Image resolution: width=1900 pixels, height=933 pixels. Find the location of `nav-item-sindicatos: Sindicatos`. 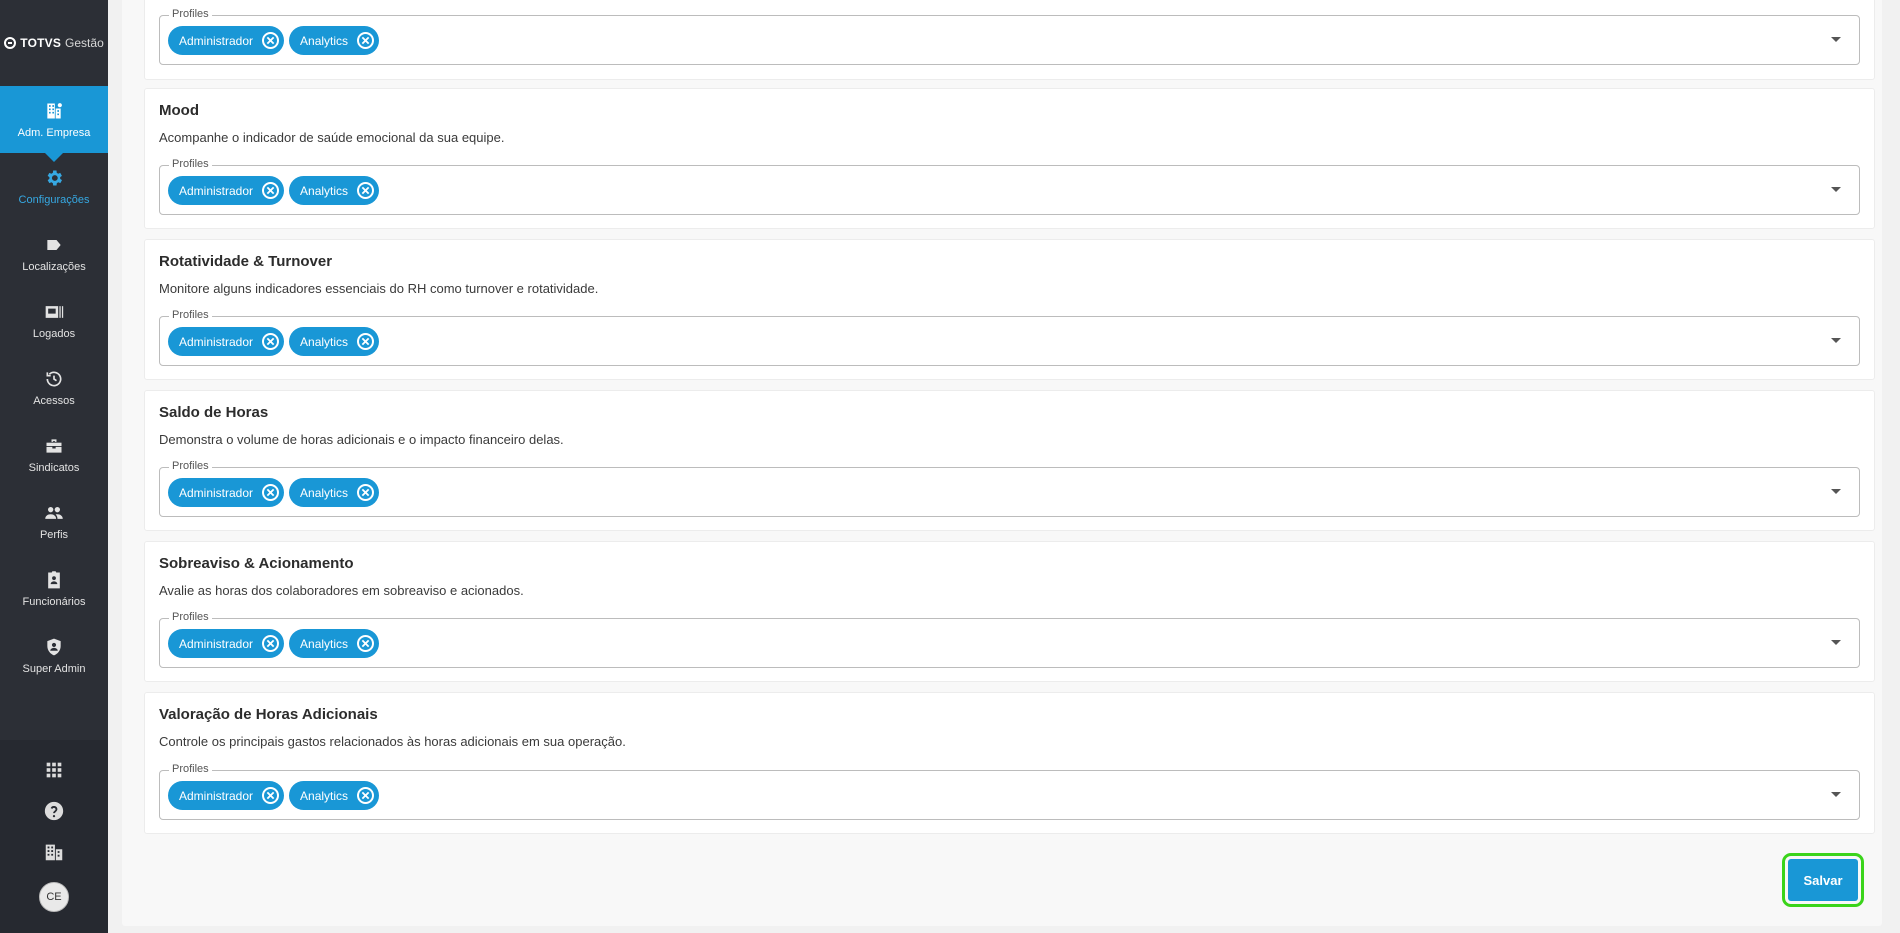

nav-item-sindicatos: Sindicatos is located at coordinates (54, 454).